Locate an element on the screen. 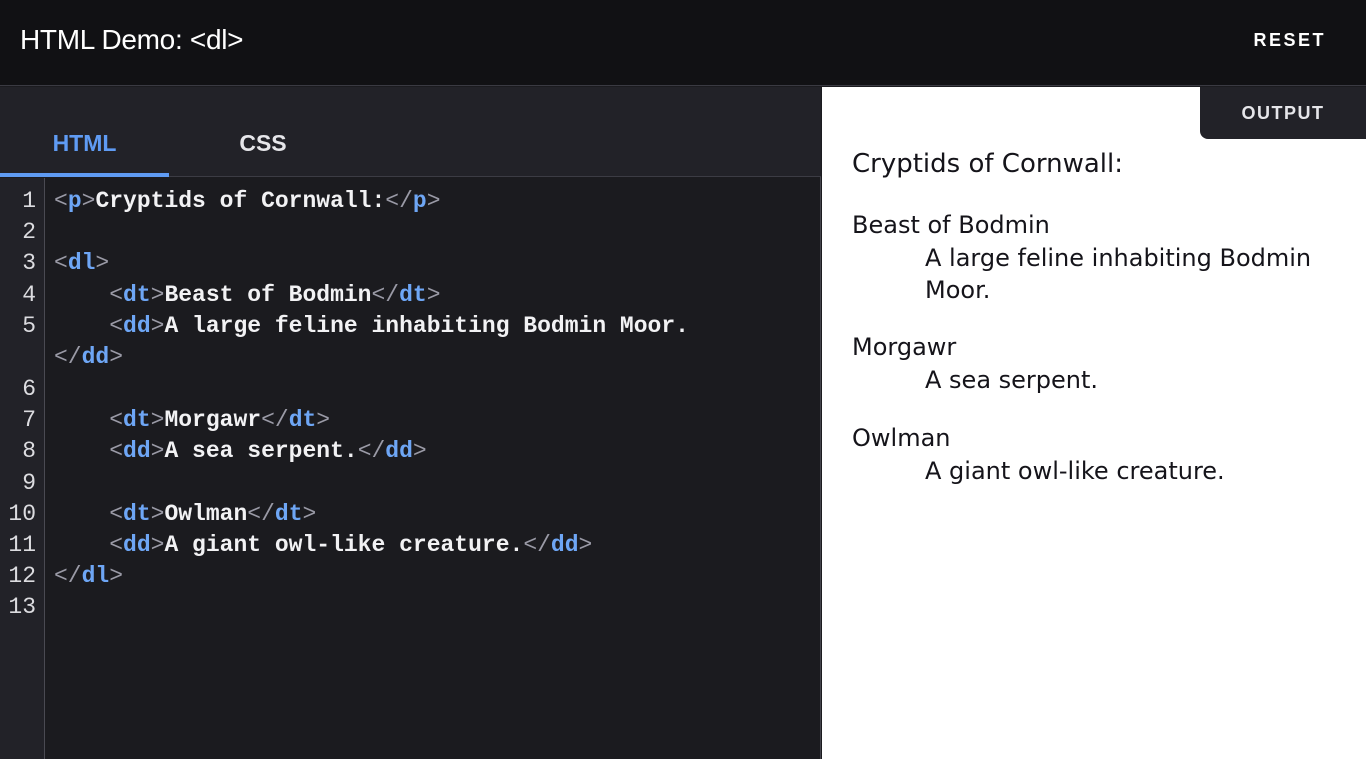 Image resolution: width=1366 pixels, height=759 pixels. line-number: 12 is located at coordinates (22, 576).